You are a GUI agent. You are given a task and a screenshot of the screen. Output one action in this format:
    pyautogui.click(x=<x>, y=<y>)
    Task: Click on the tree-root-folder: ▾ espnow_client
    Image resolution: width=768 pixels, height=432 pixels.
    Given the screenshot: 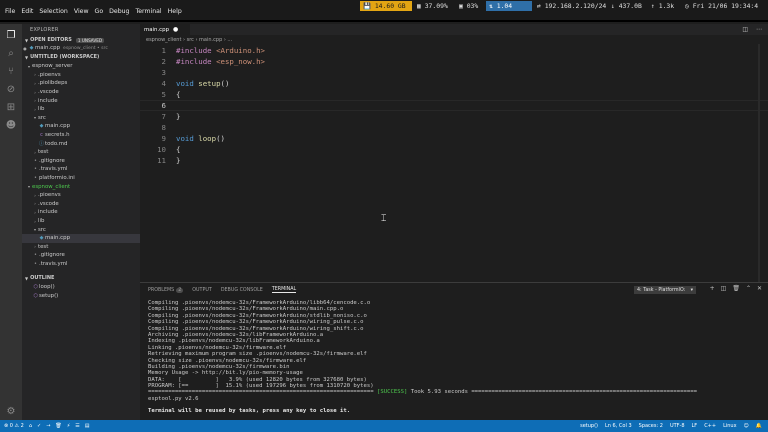 What is the action you would take?
    pyautogui.click(x=81, y=186)
    